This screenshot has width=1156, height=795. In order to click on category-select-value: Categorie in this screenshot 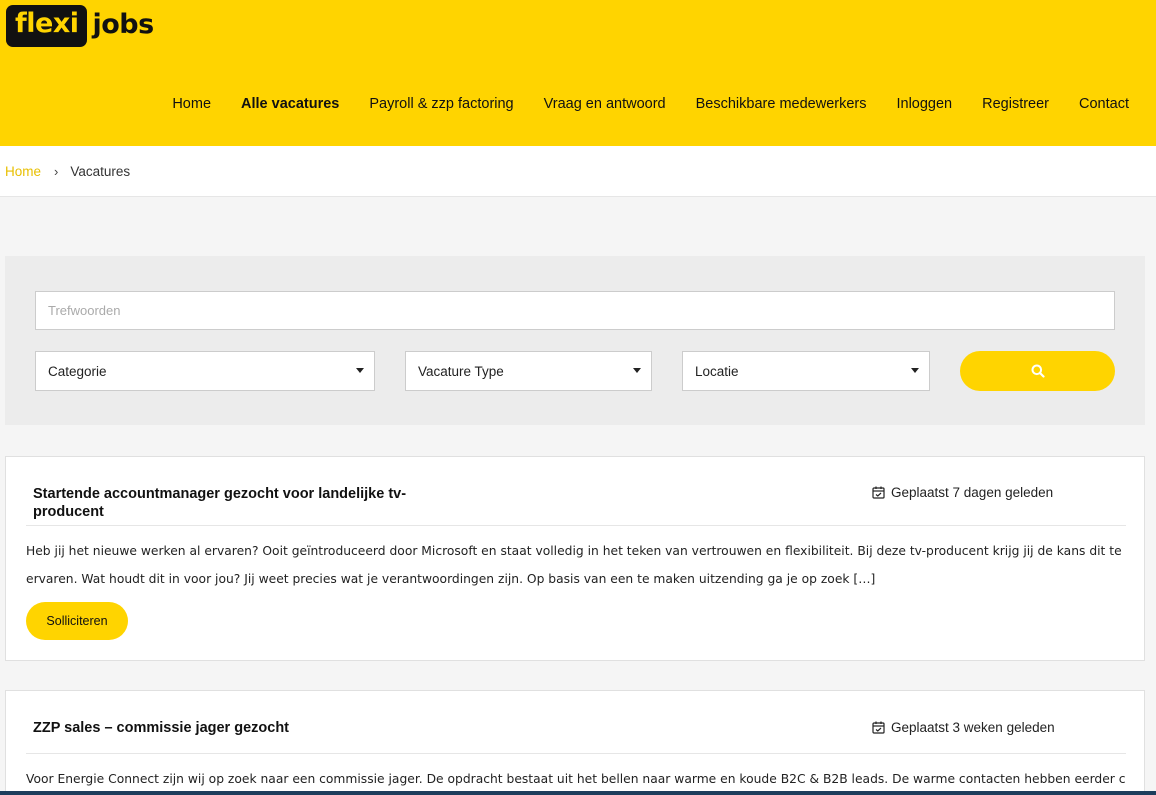, I will do `click(77, 371)`.